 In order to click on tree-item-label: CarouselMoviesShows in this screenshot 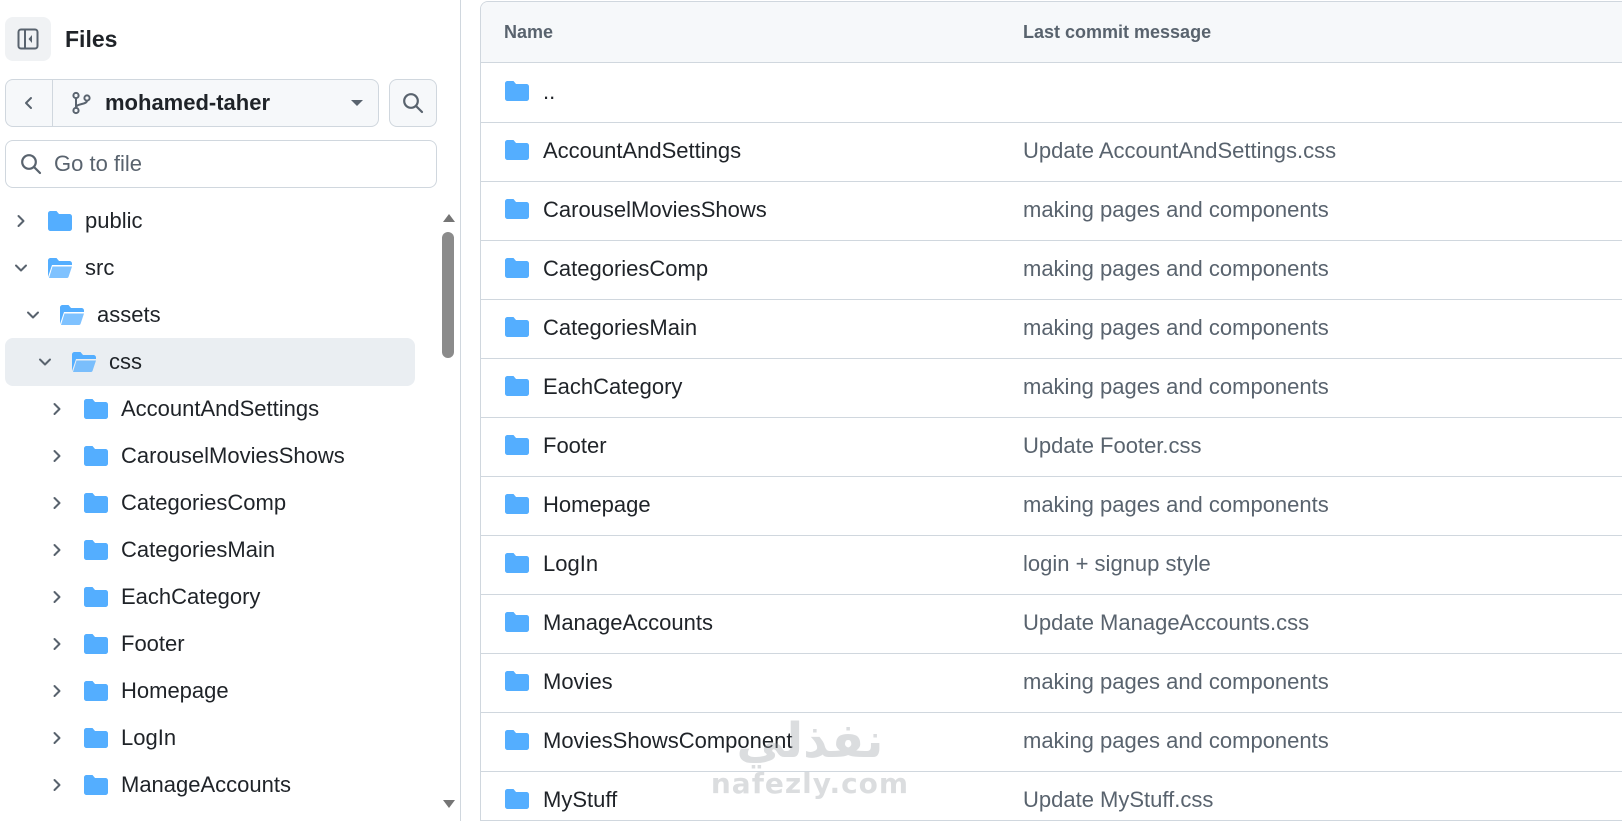, I will do `click(233, 455)`.